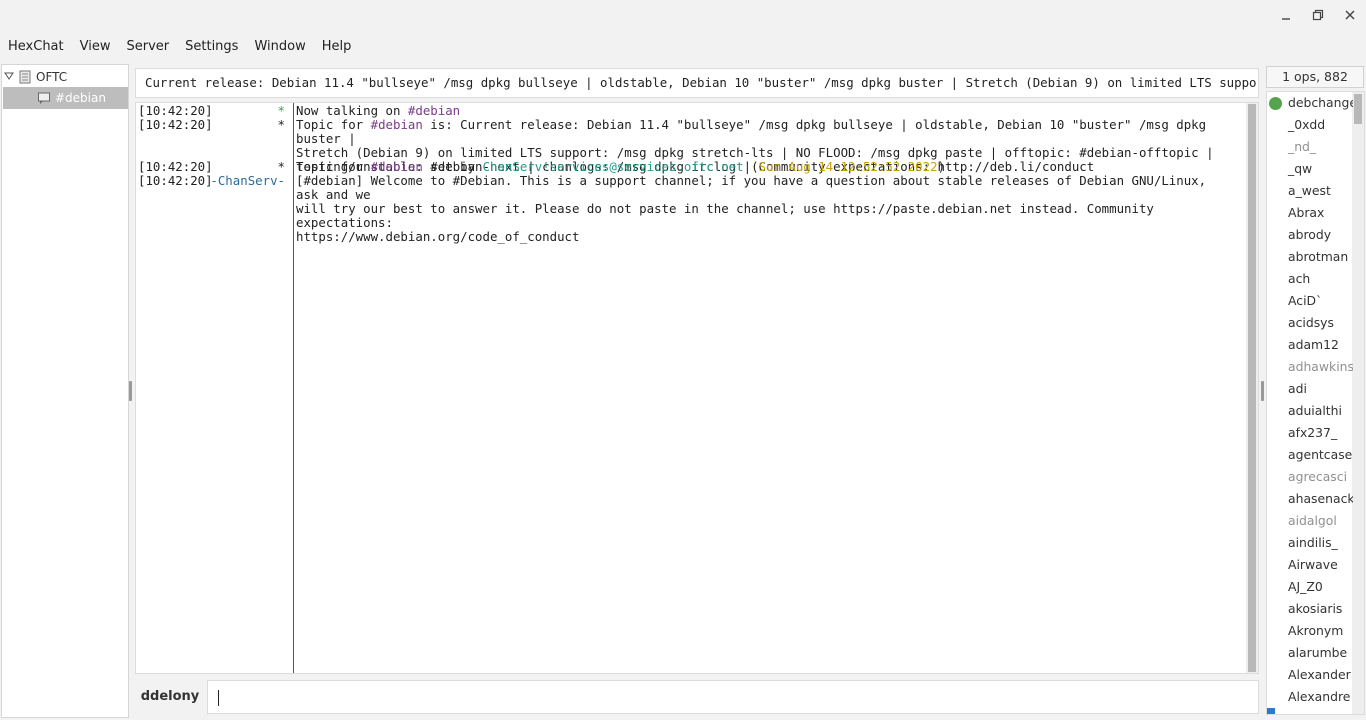 This screenshot has height=720, width=1366. Describe the element at coordinates (36, 47) in the screenshot. I see `menu-hexchat: HexChat` at that location.